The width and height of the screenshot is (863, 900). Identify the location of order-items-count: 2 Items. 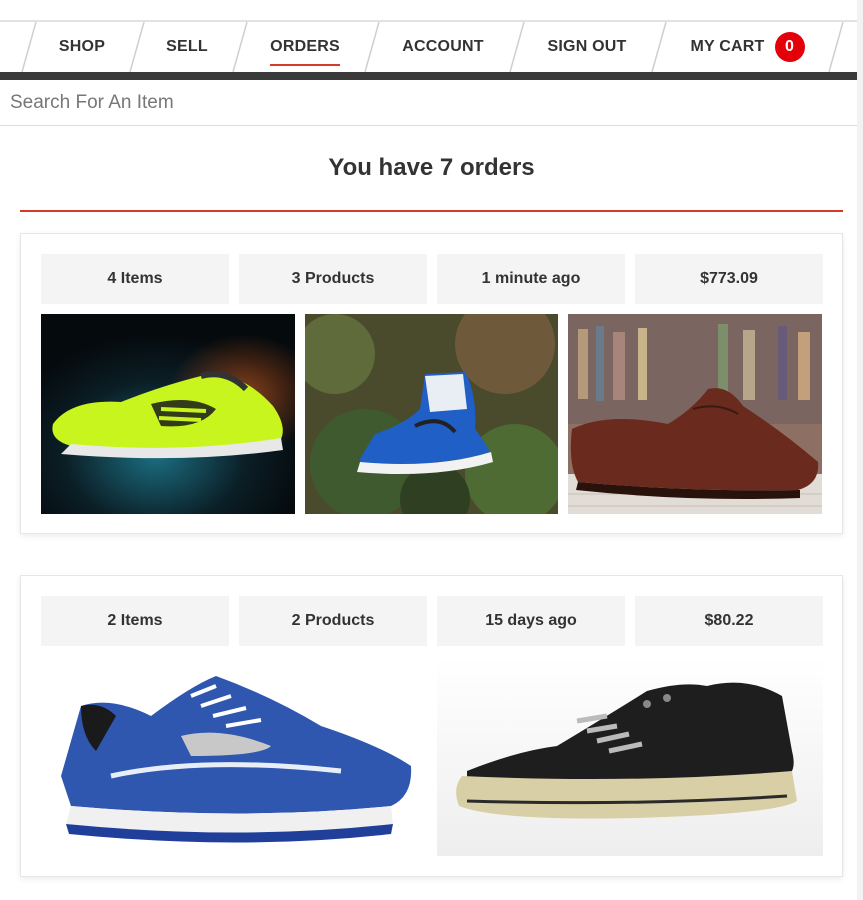
(135, 621).